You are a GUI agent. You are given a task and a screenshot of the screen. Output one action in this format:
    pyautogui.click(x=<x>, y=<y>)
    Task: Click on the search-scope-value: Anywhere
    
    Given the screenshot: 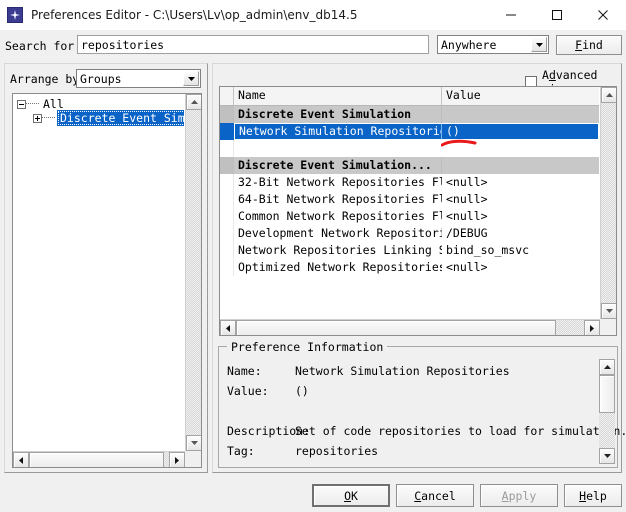 What is the action you would take?
    pyautogui.click(x=469, y=44)
    